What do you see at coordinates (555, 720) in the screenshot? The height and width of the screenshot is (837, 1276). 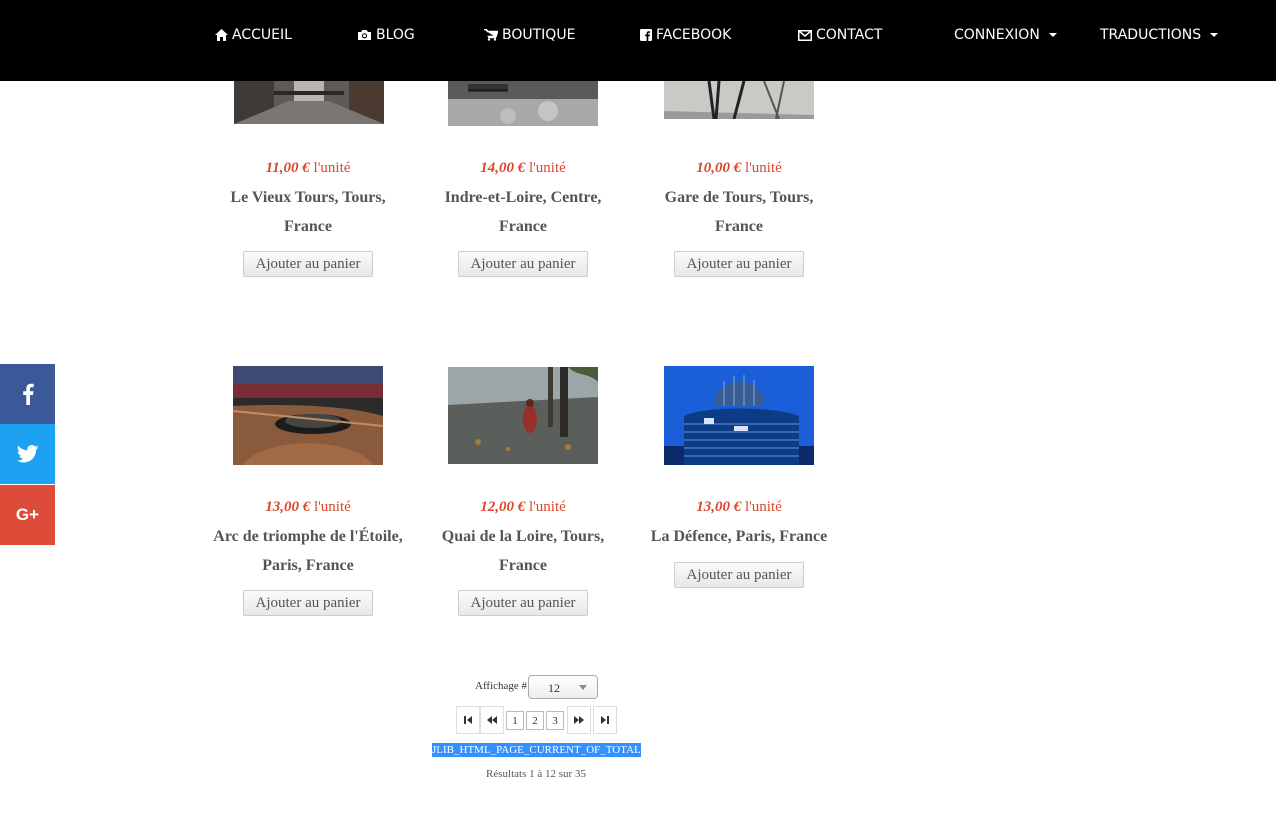 I see `page-number-3: 3` at bounding box center [555, 720].